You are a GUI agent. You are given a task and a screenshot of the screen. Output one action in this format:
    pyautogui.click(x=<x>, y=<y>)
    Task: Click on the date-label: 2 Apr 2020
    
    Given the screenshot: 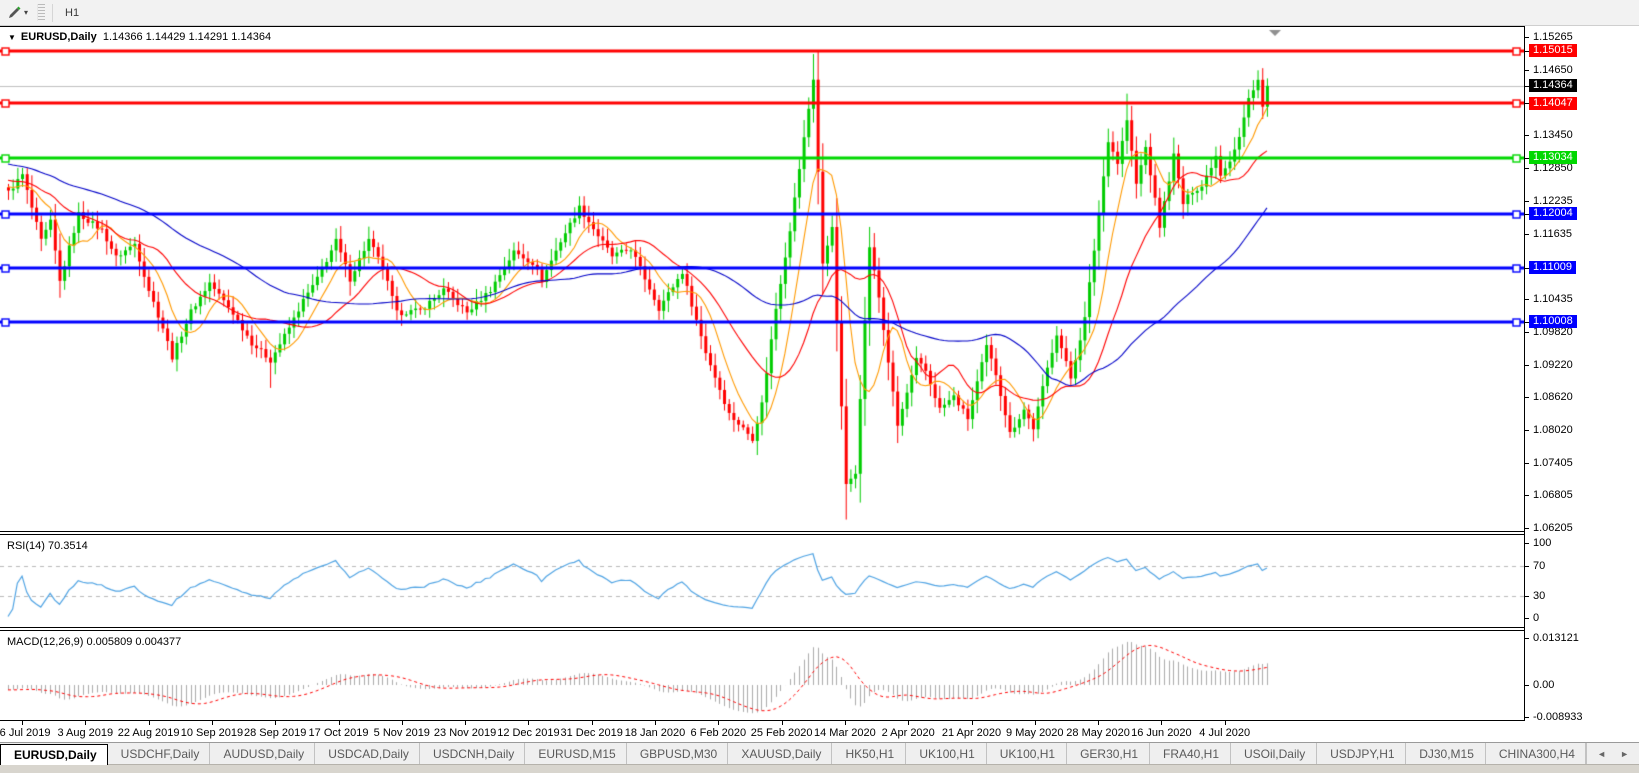 What is the action you would take?
    pyautogui.click(x=908, y=733)
    